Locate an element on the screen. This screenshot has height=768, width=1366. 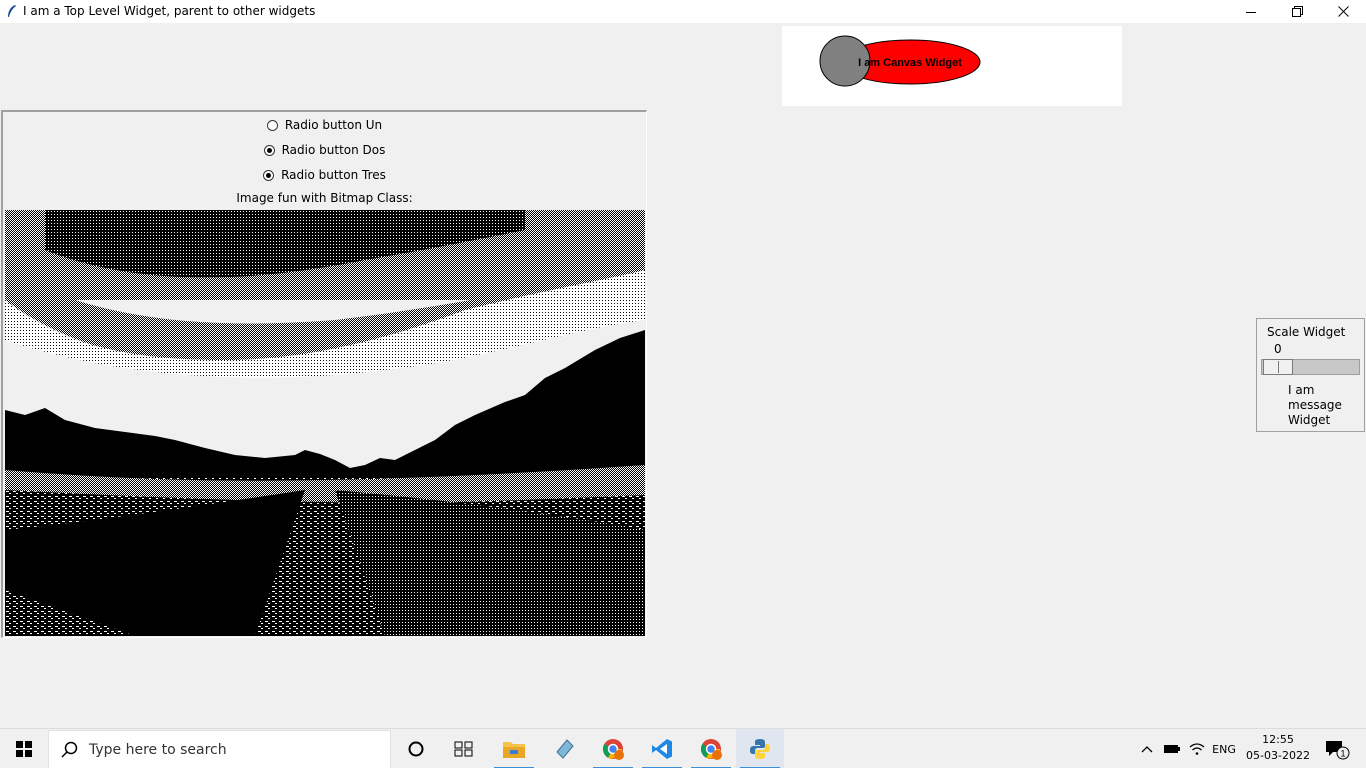
language-button: ENG is located at coordinates (1224, 748).